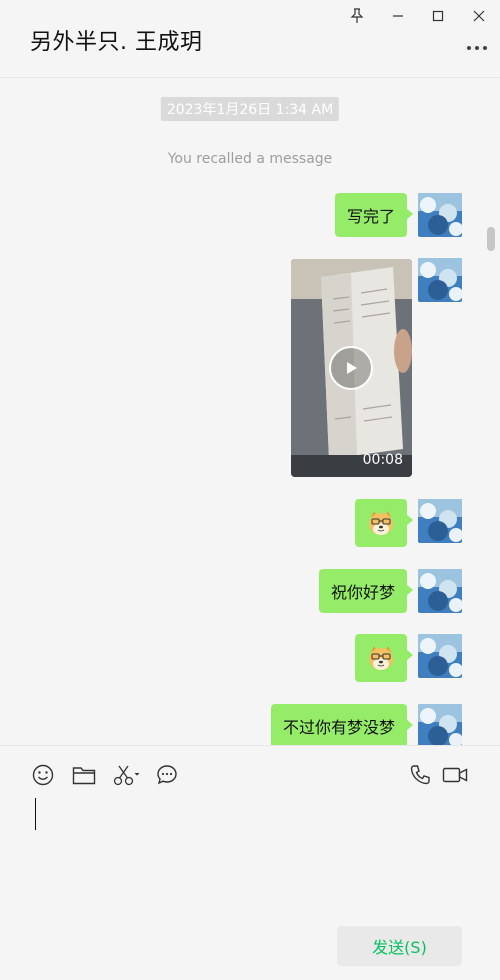  I want to click on scissors-icon, so click(126, 775).